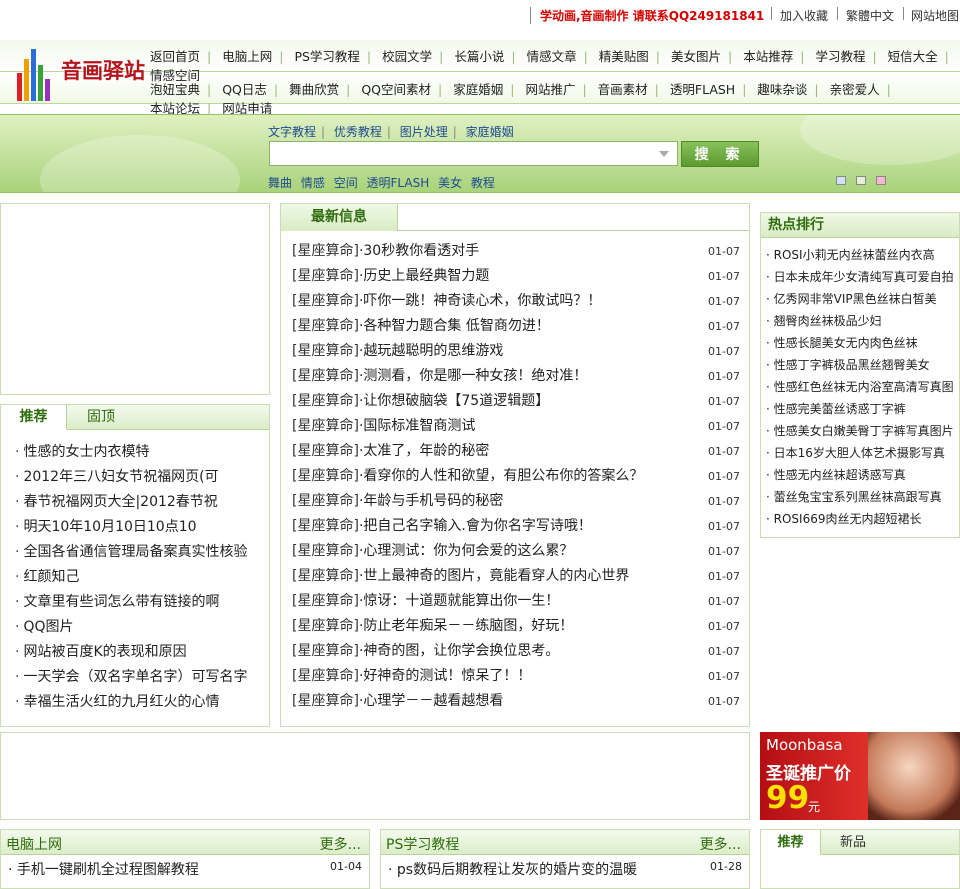 The image size is (960, 889). Describe the element at coordinates (623, 89) in the screenshot. I see `nav-item-materials: 音画素材` at that location.